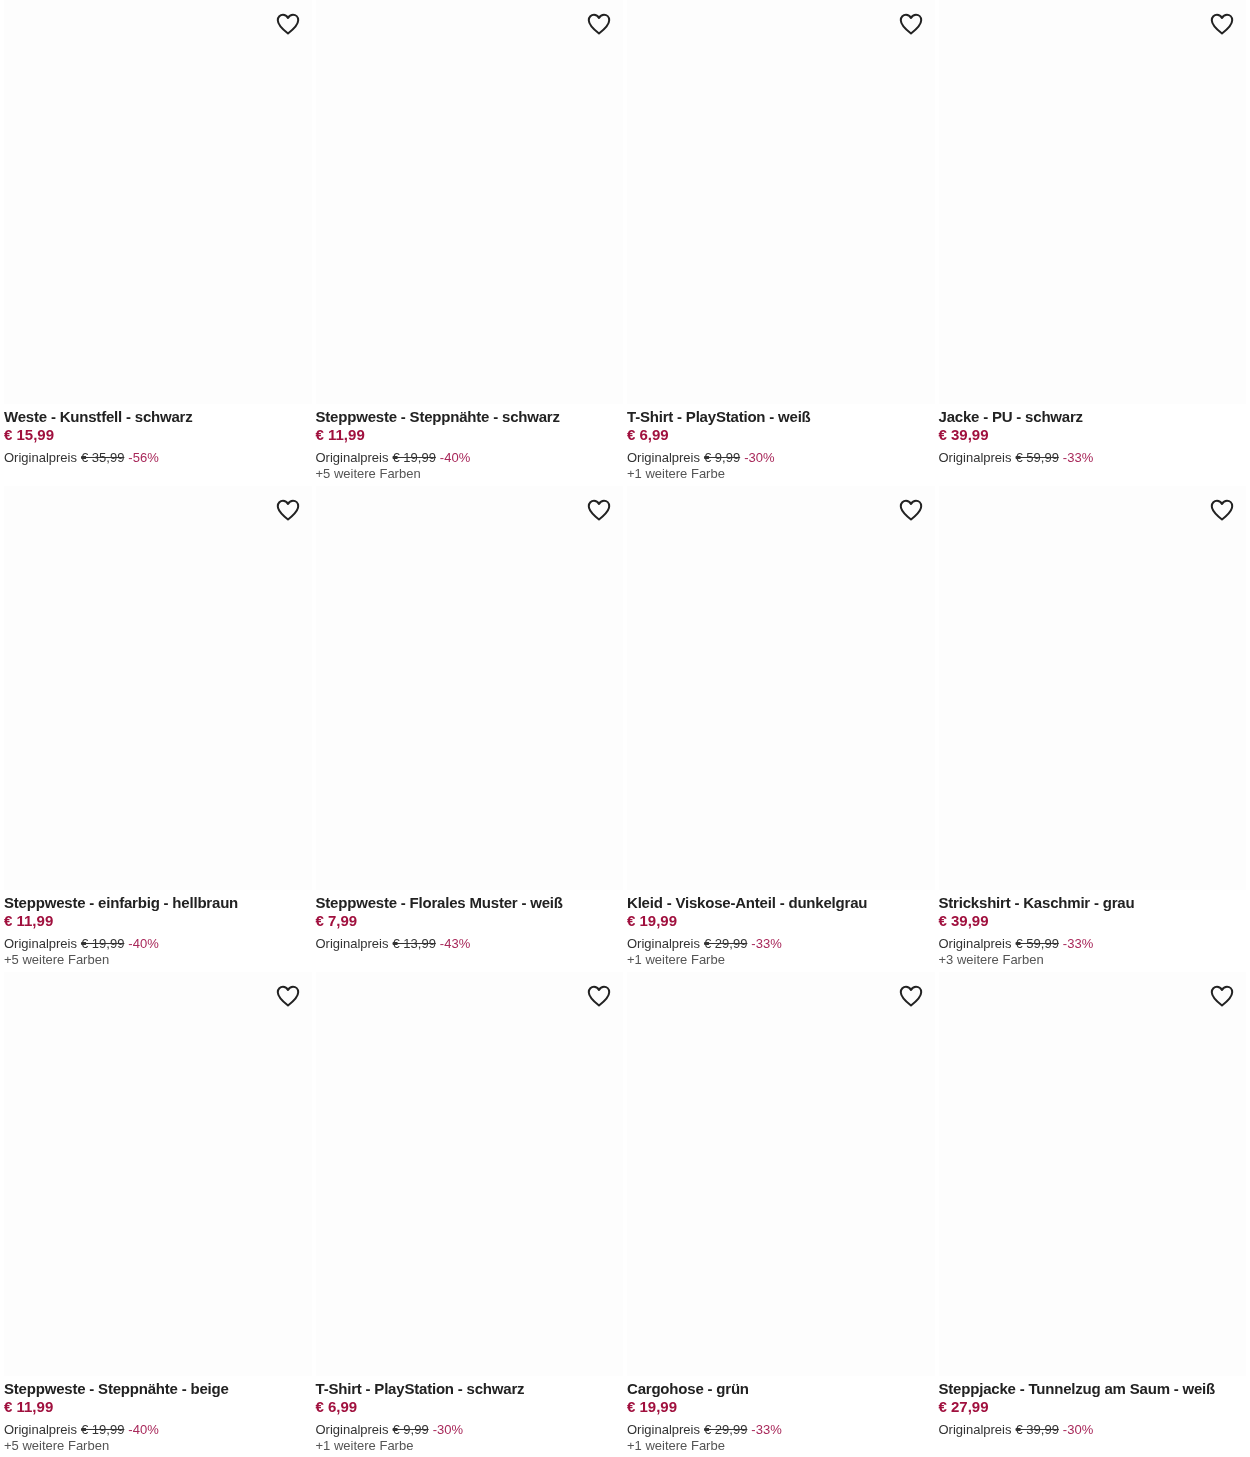 The width and height of the screenshot is (1250, 1457). I want to click on original-price: € 35,99, so click(103, 458).